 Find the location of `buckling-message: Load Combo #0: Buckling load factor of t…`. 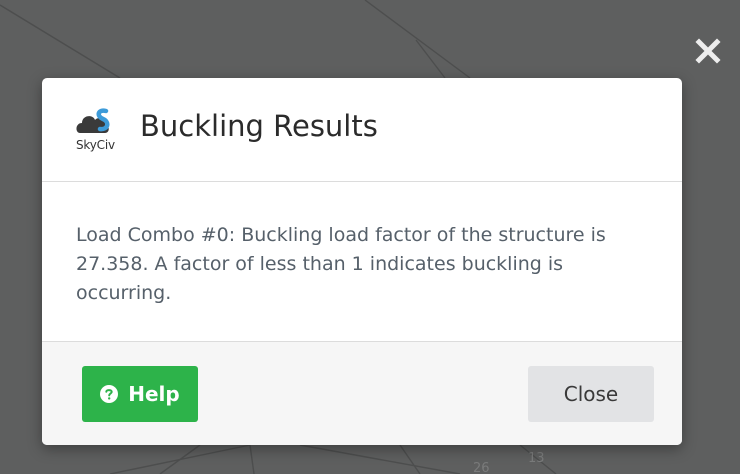

buckling-message: Load Combo #0: Buckling load factor of t… is located at coordinates (341, 264).